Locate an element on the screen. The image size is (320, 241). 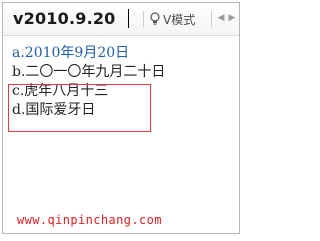
lightbulb-icon is located at coordinates (155, 18).